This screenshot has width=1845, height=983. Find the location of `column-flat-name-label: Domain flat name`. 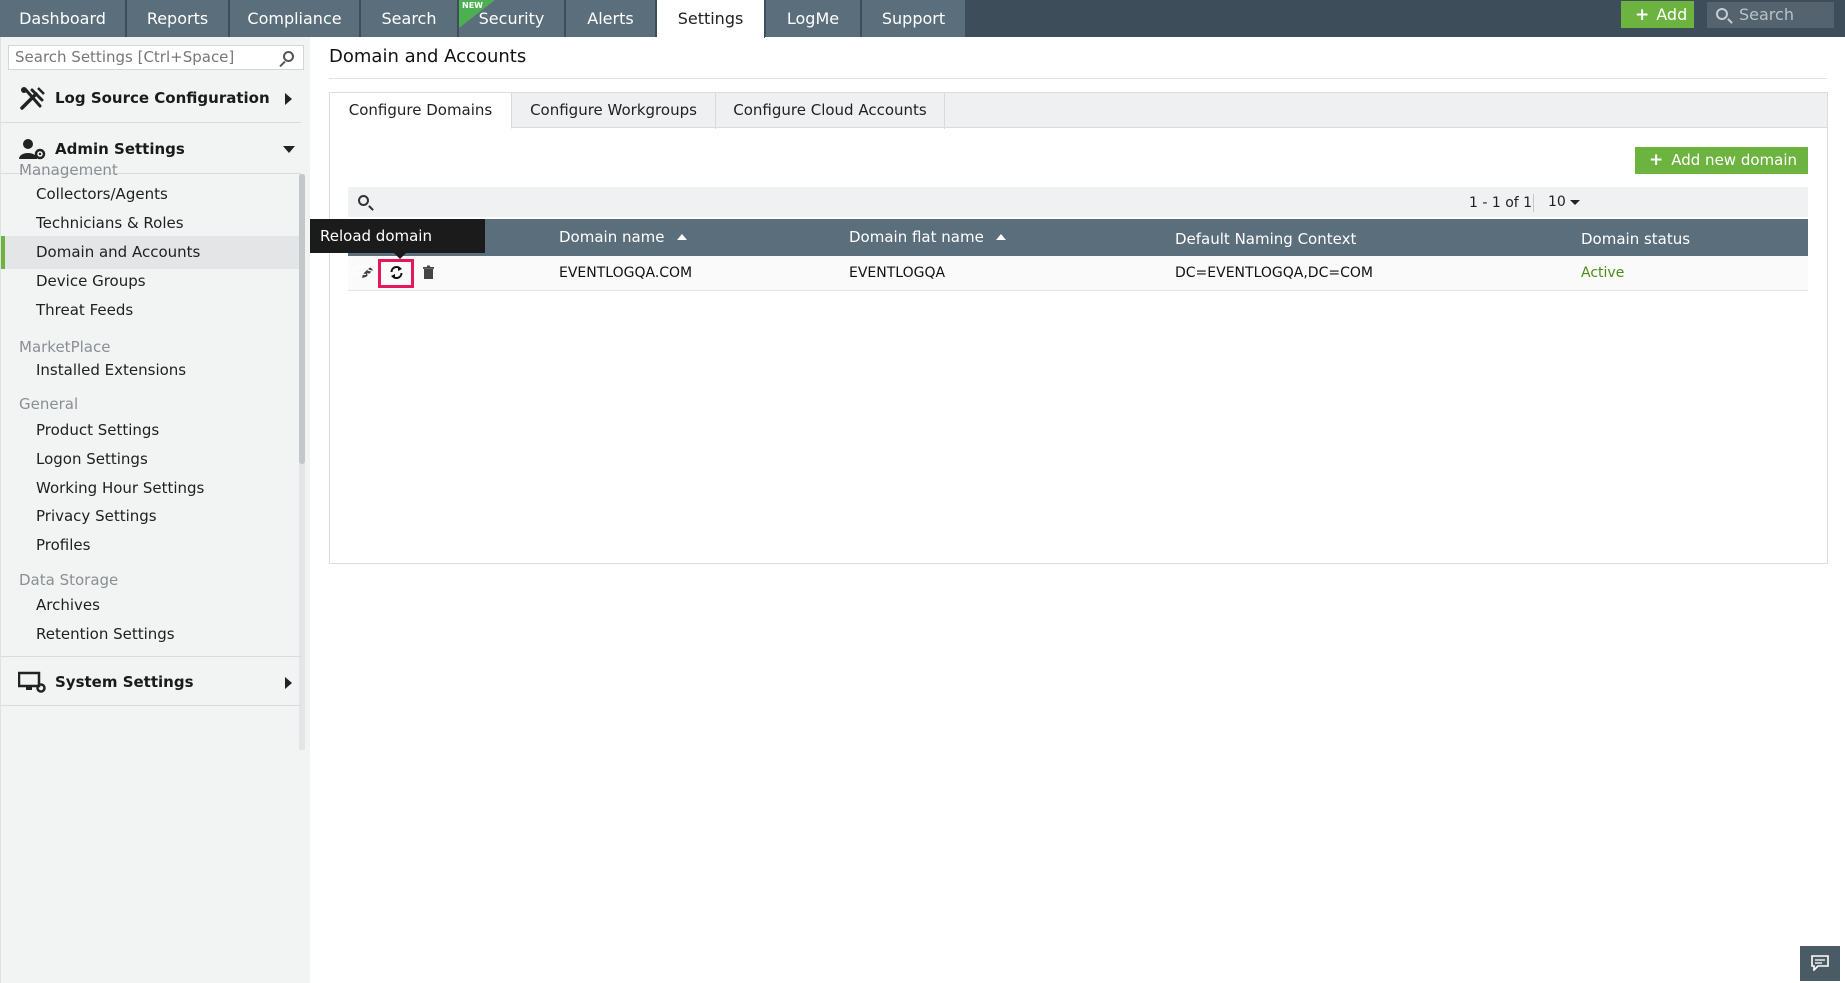

column-flat-name-label: Domain flat name is located at coordinates (916, 237).